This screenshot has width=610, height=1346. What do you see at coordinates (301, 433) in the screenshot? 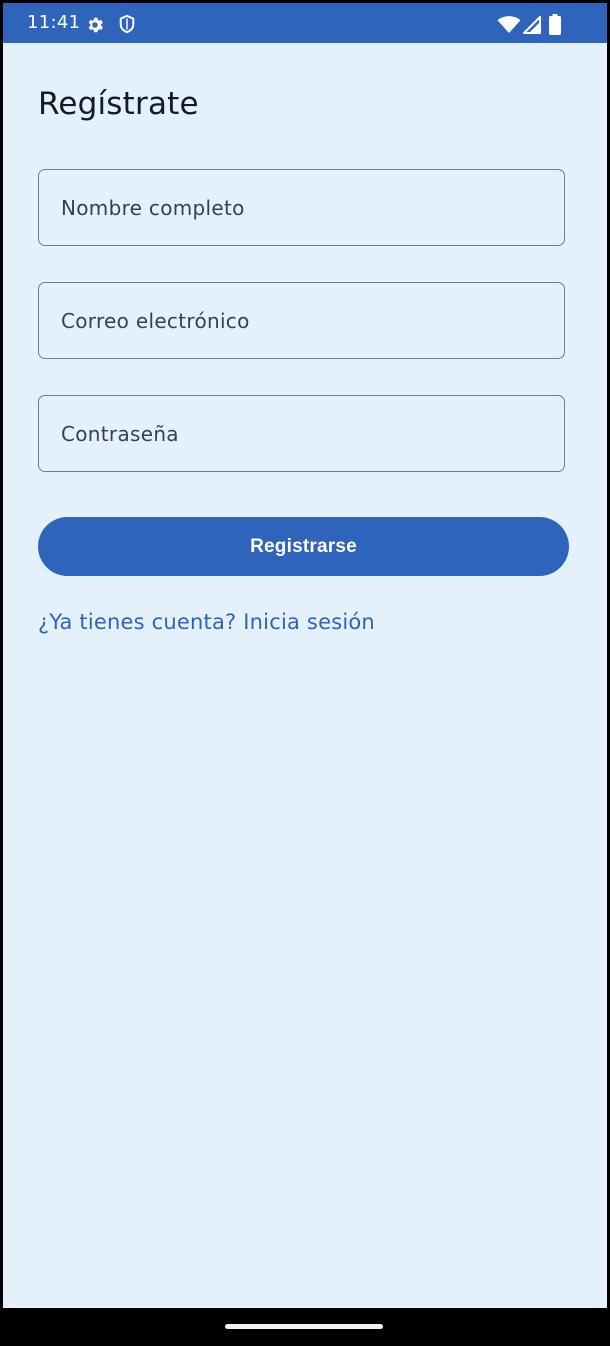
I see `password-input` at bounding box center [301, 433].